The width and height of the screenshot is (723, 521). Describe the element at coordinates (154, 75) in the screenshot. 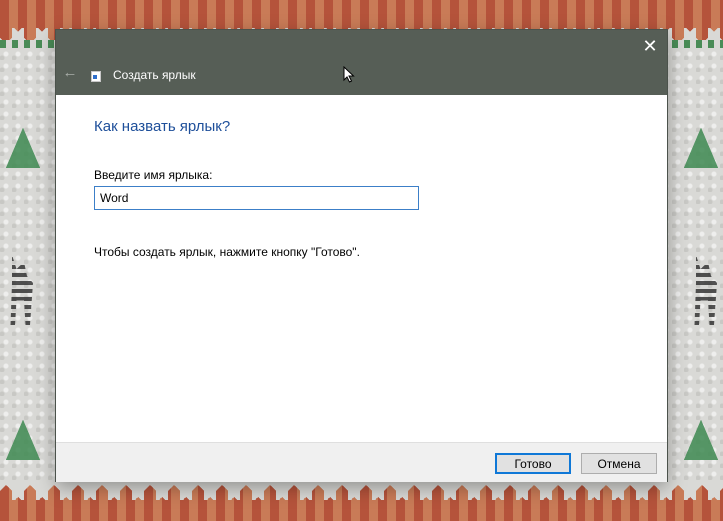

I see `window-title: Создать ярлык` at that location.